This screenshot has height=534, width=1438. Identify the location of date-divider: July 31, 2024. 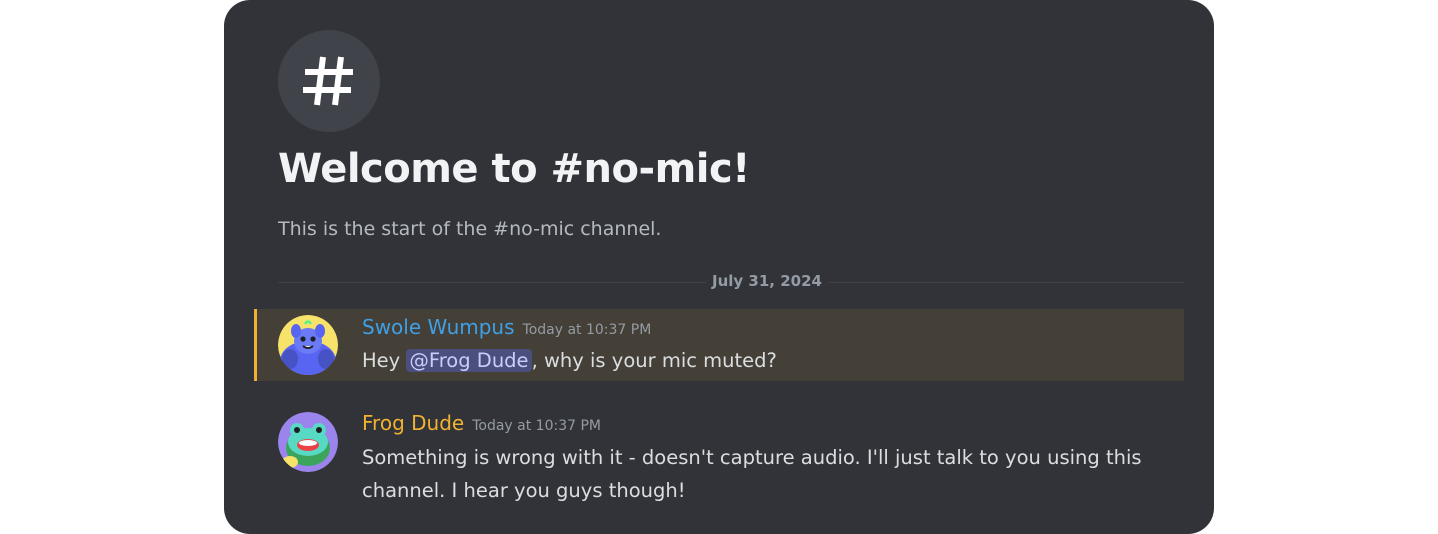
(731, 282).